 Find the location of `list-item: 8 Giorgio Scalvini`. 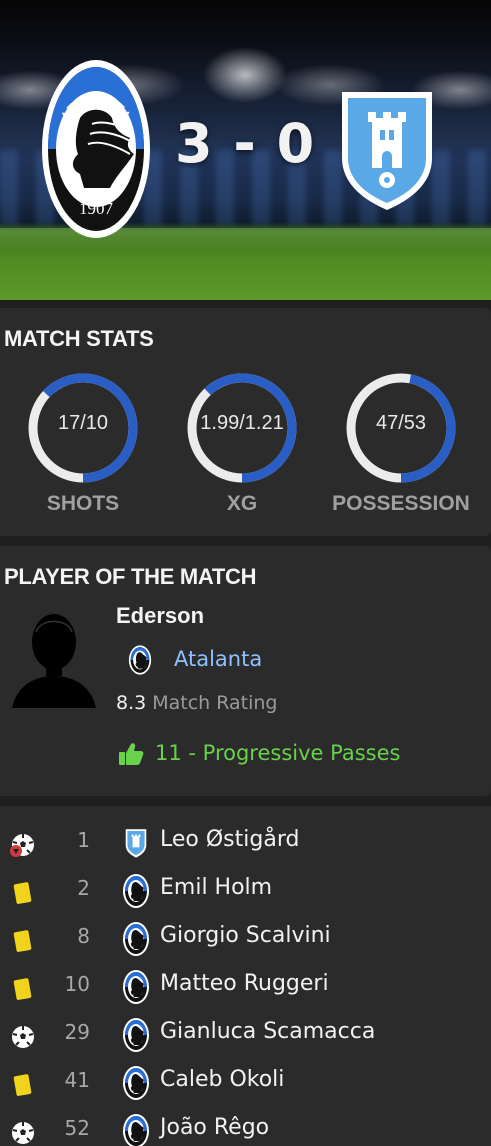

list-item: 8 Giorgio Scalvini is located at coordinates (245, 940).